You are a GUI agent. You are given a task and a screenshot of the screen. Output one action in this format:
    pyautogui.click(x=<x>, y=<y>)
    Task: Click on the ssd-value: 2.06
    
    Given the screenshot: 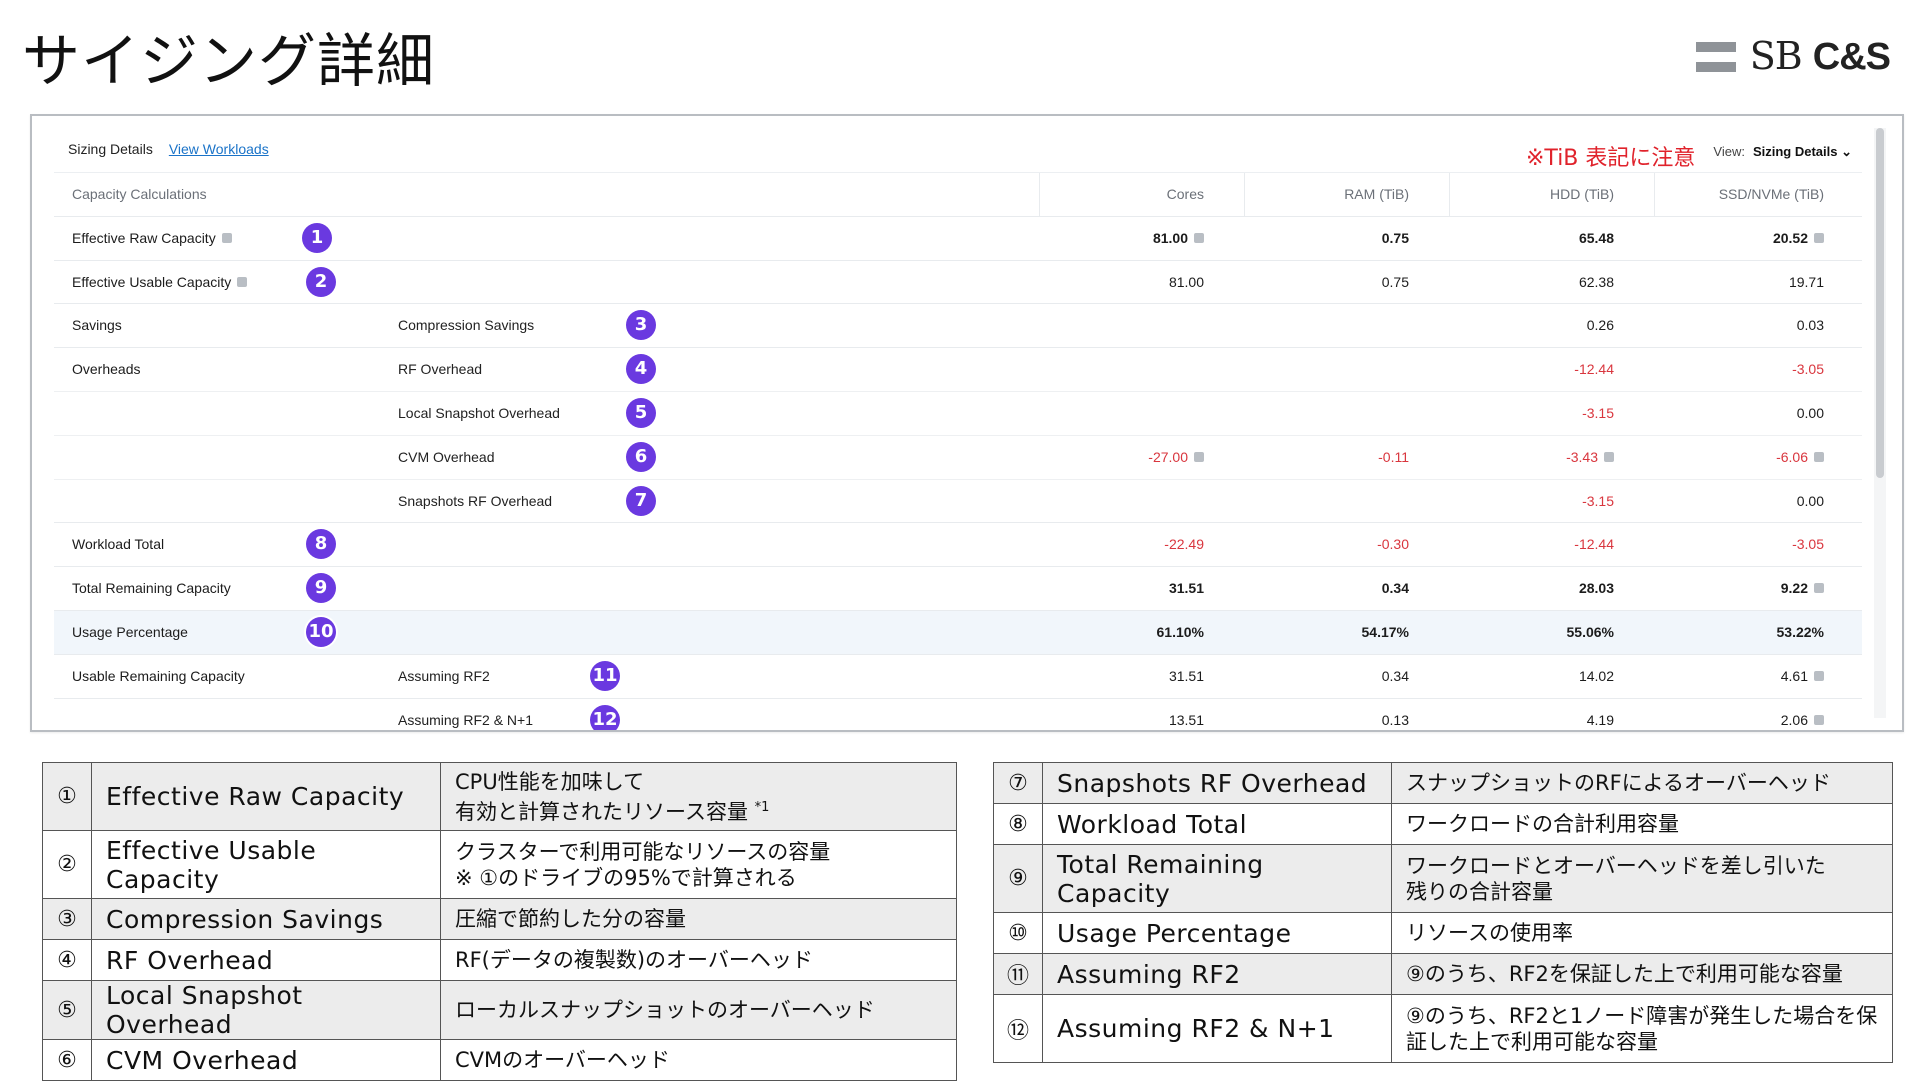 What is the action you would take?
    pyautogui.click(x=1749, y=714)
    